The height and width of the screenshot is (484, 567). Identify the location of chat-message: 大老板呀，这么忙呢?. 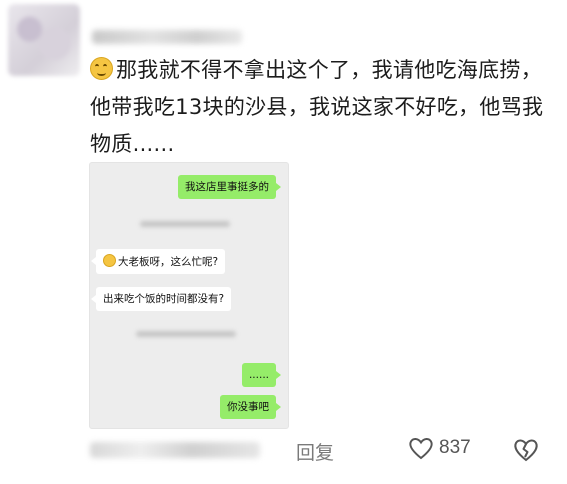
(168, 262).